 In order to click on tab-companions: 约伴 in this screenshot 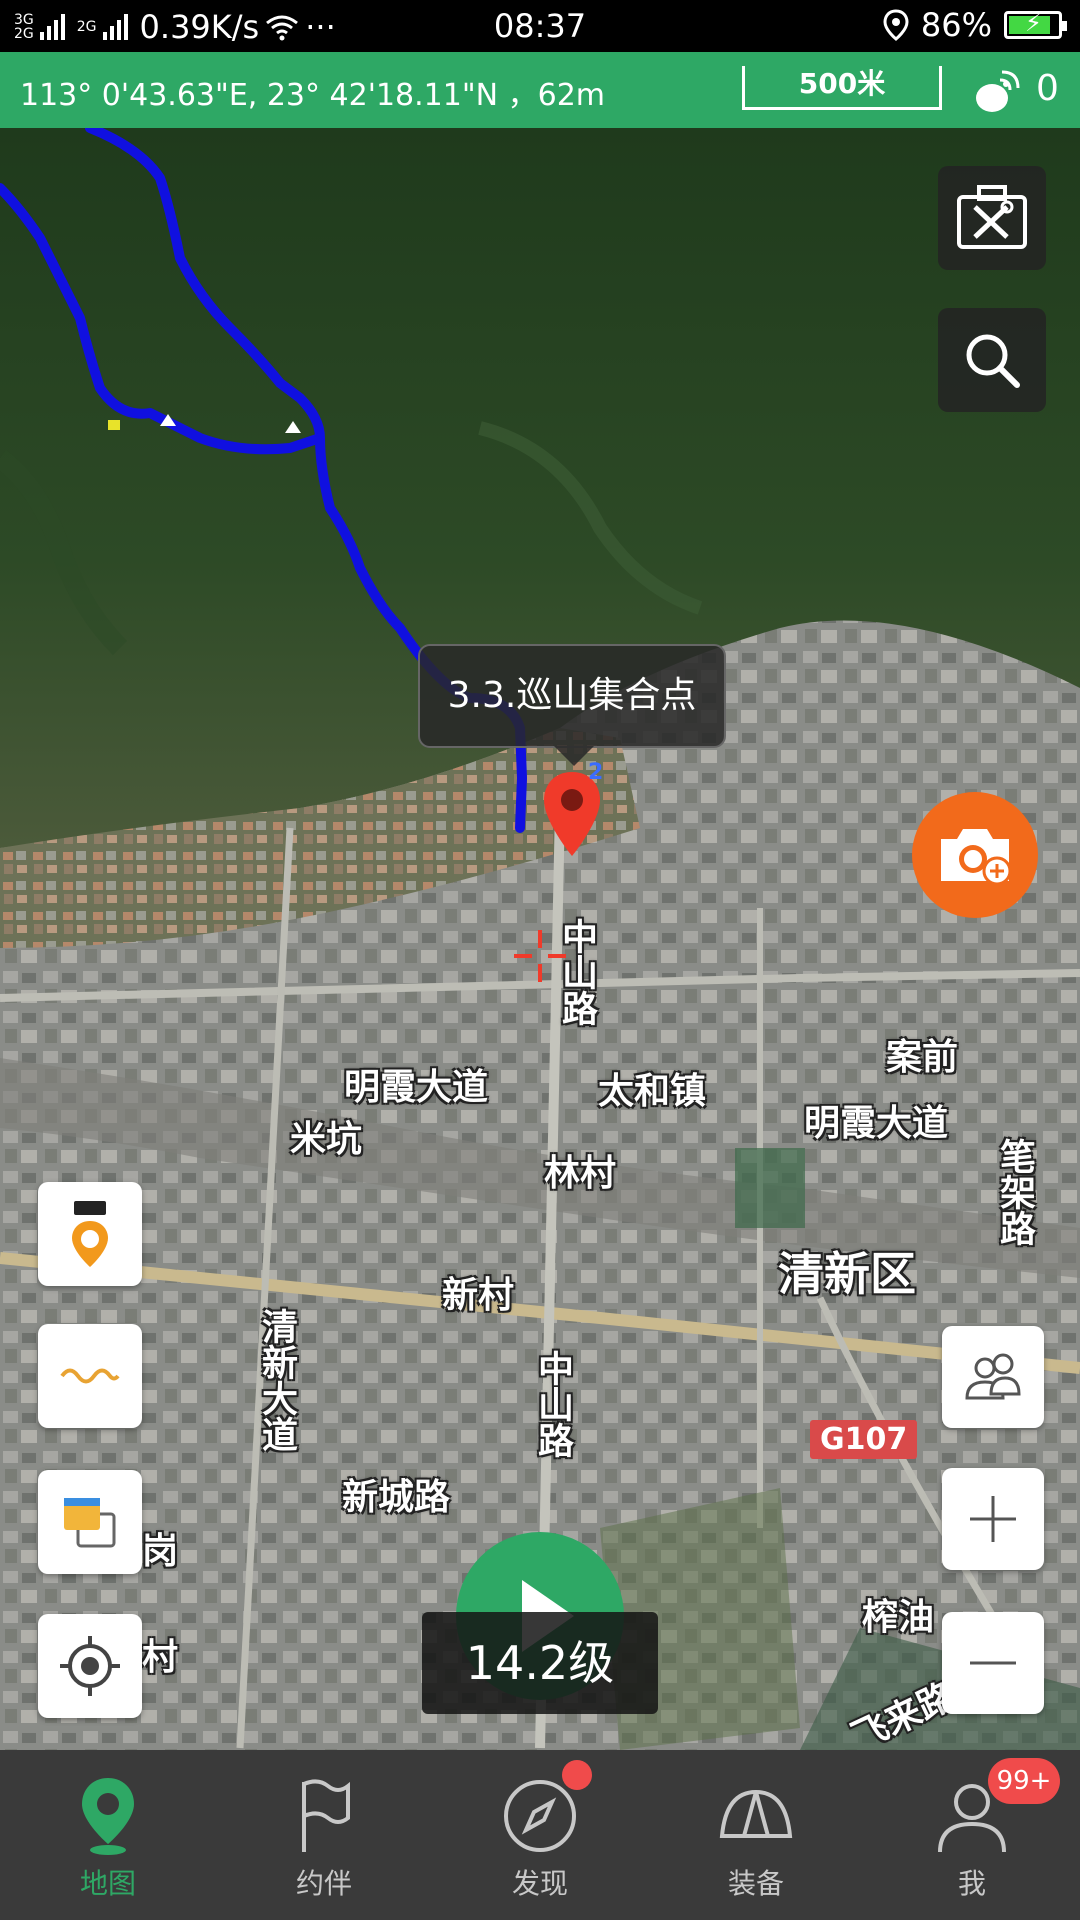, I will do `click(324, 1835)`.